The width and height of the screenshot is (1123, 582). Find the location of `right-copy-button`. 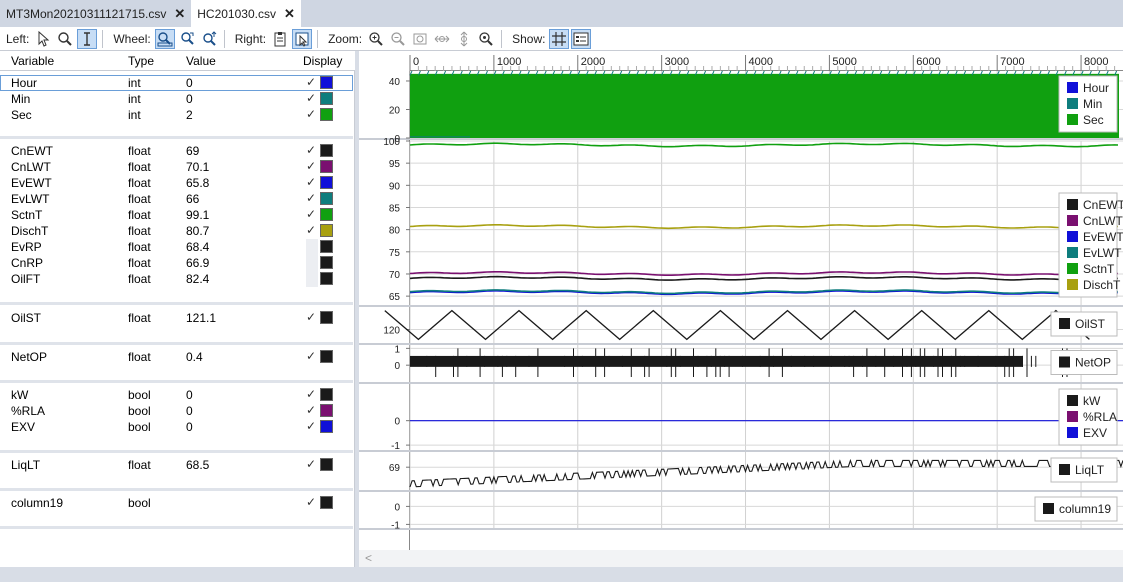

right-copy-button is located at coordinates (280, 39).